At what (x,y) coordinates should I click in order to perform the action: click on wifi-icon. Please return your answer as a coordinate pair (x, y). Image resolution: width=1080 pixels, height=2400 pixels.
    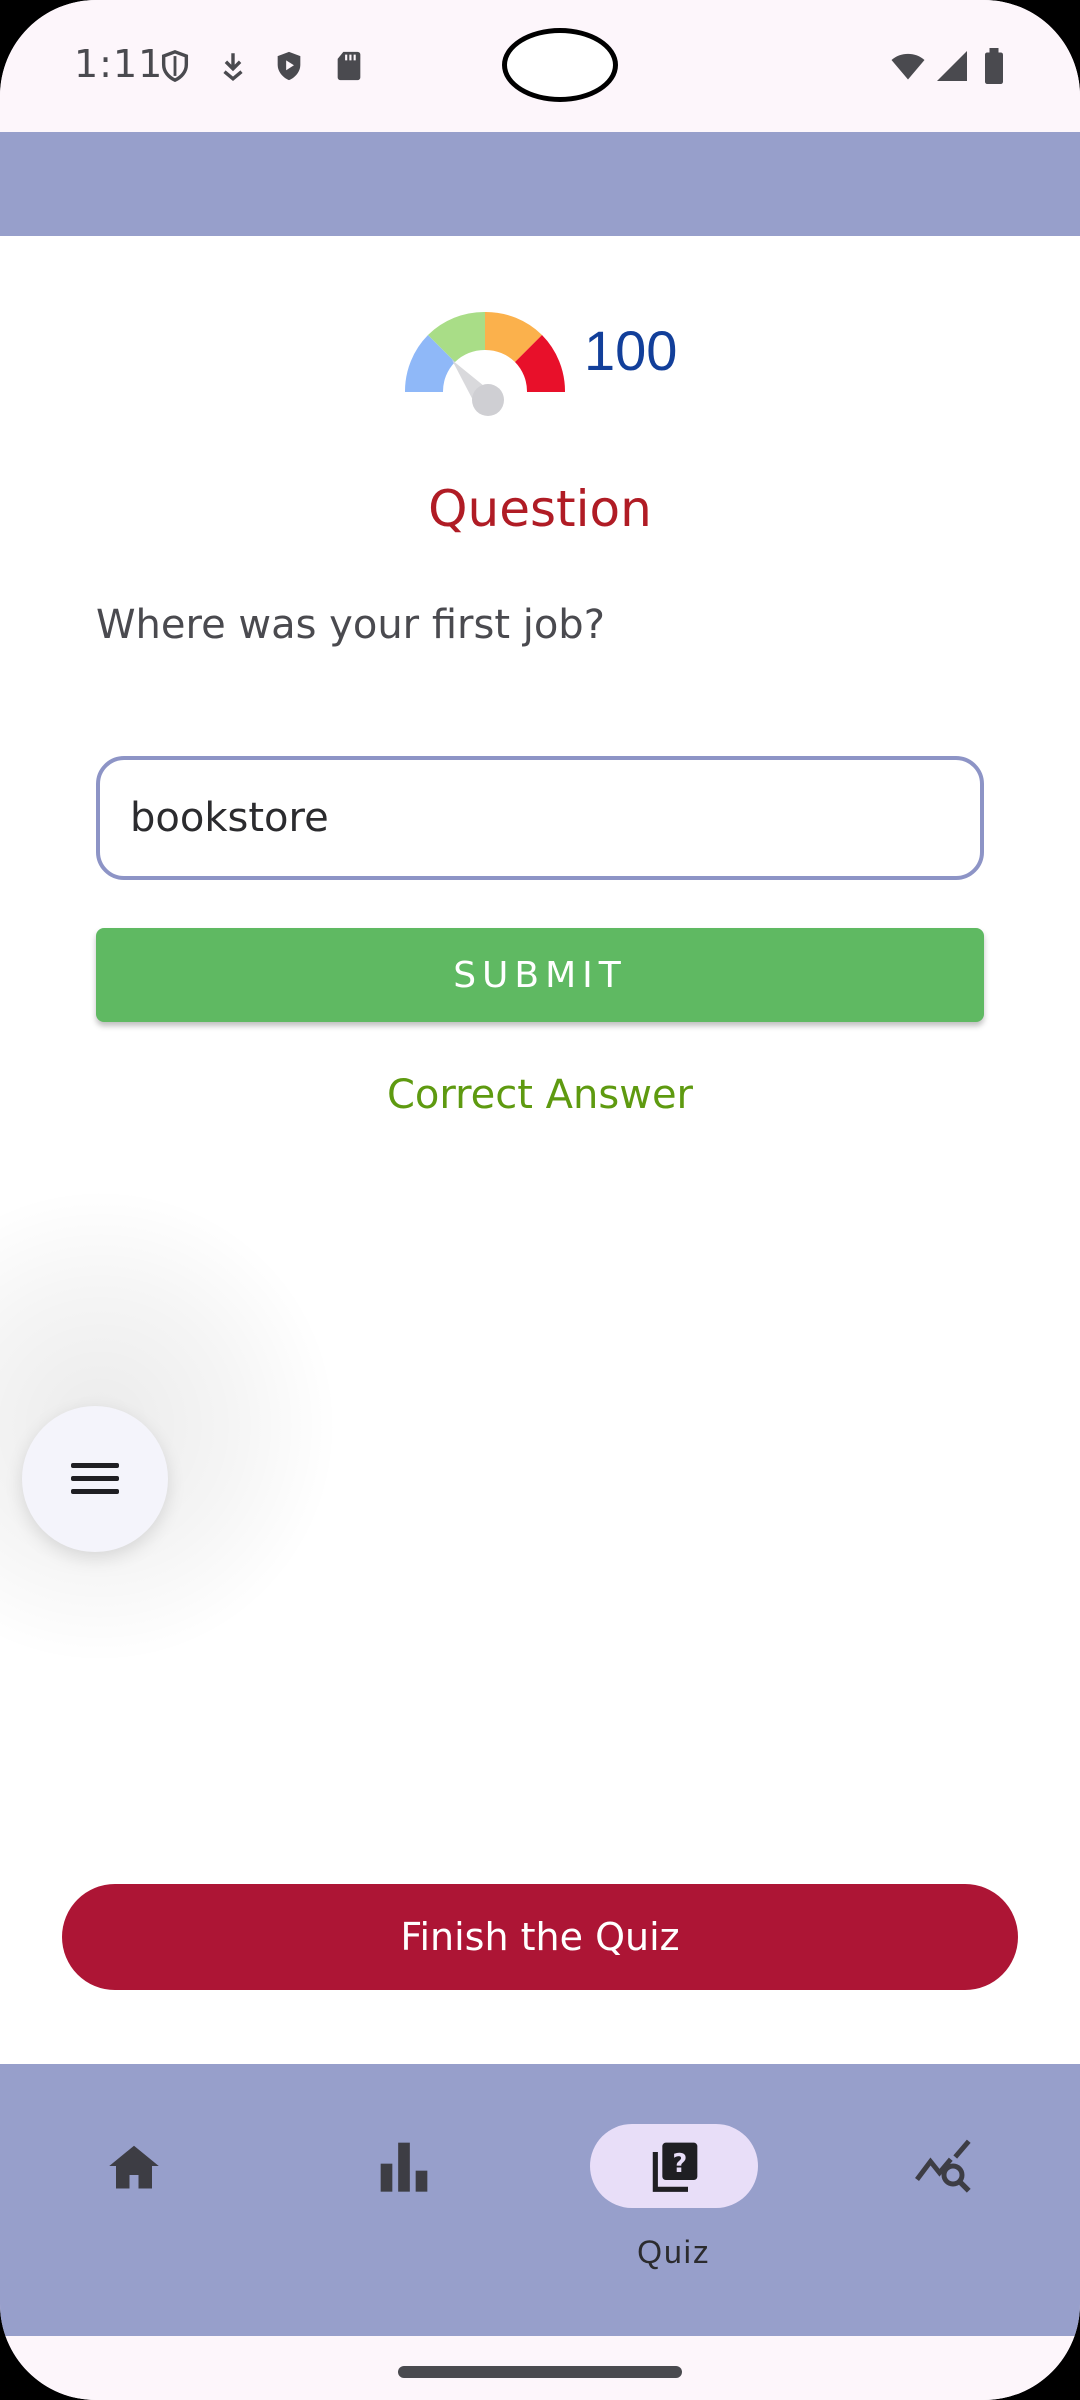
    Looking at the image, I should click on (908, 66).